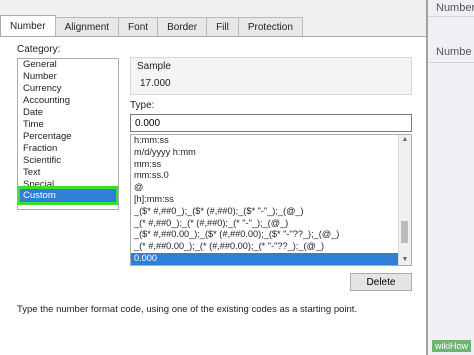  I want to click on category-label: Category:, so click(39, 49).